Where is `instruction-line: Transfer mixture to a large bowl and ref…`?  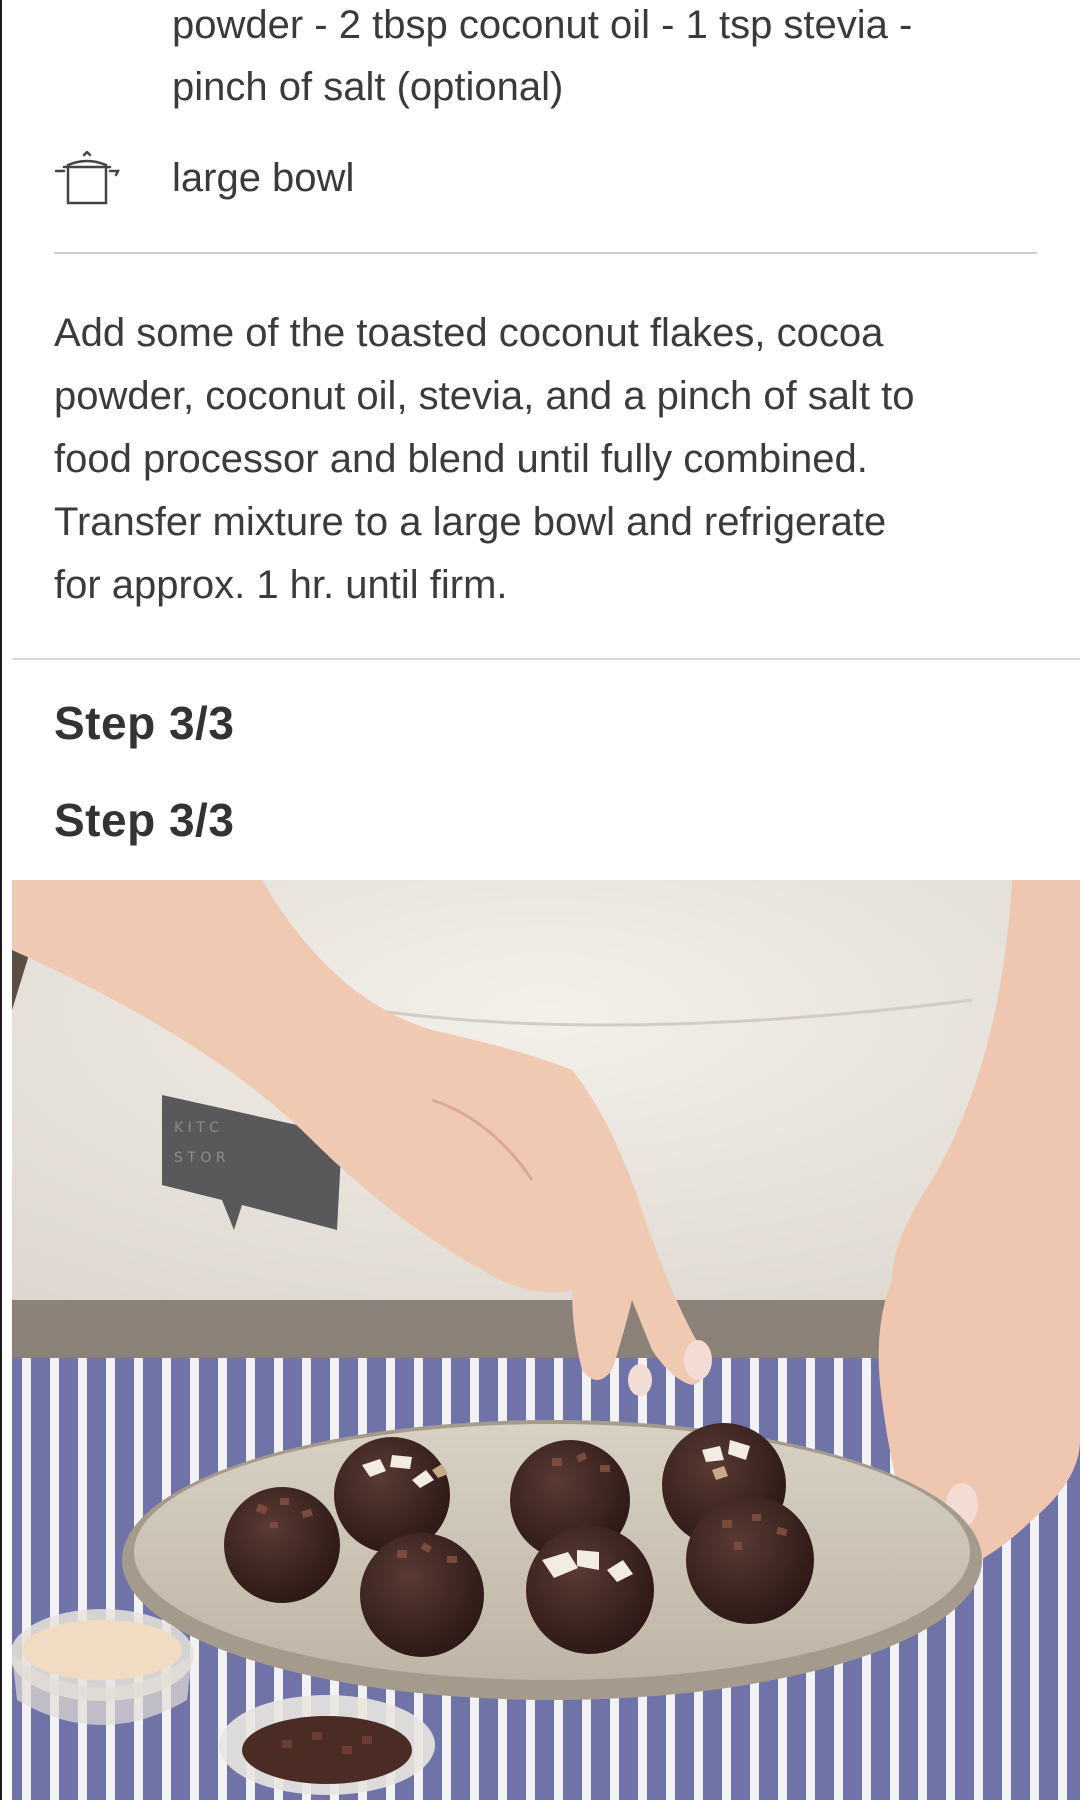 instruction-line: Transfer mixture to a large bowl and ref… is located at coordinates (470, 522).